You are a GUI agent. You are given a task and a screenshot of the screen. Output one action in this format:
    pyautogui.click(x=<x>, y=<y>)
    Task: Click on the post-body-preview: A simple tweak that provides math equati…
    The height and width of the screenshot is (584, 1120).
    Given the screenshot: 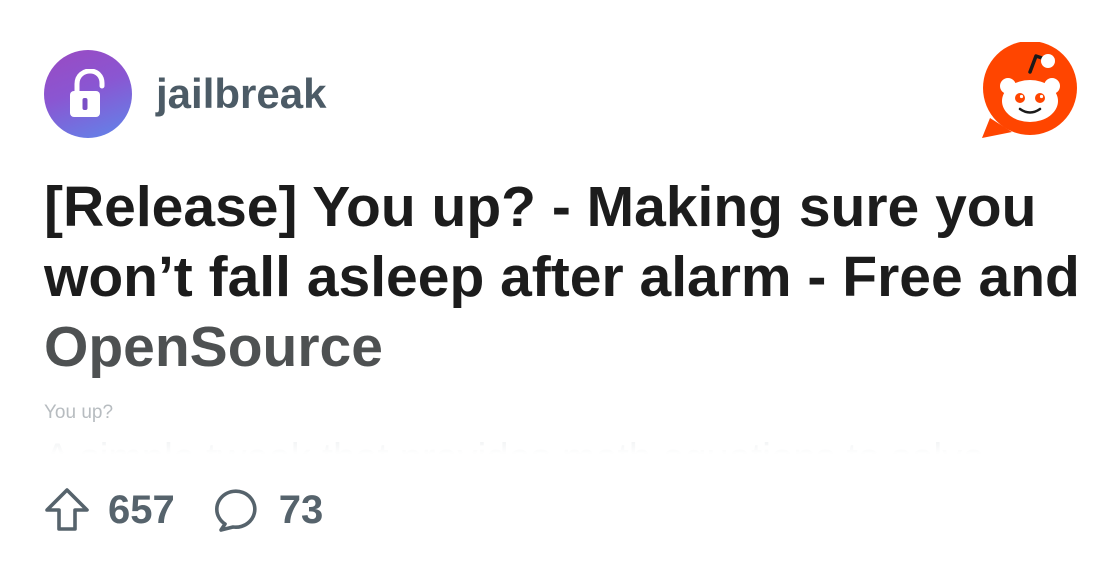 What is the action you would take?
    pyautogui.click(x=564, y=443)
    